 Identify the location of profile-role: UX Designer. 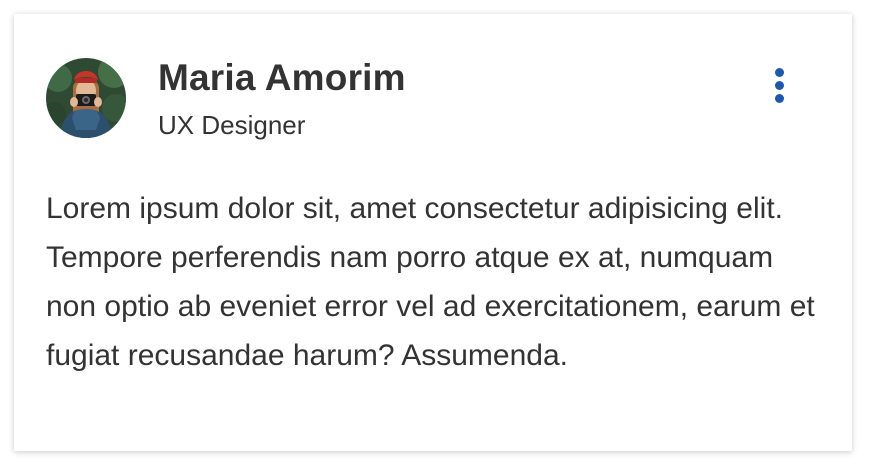
(232, 125).